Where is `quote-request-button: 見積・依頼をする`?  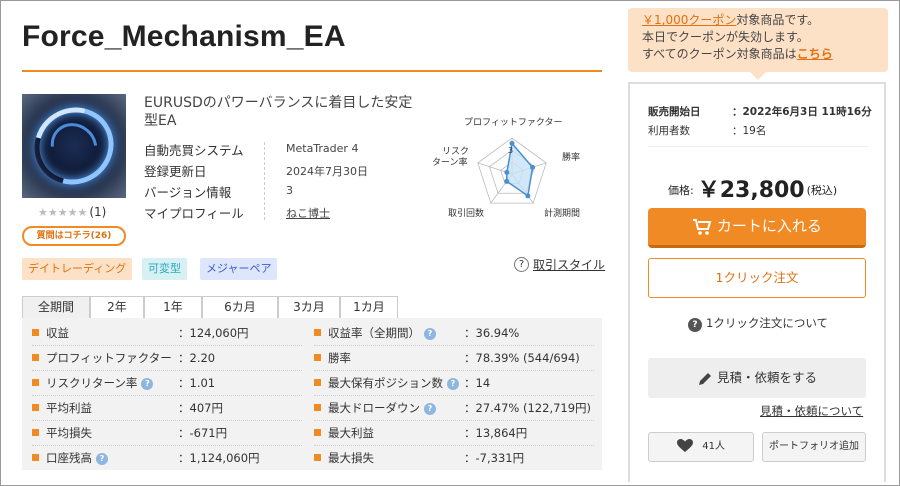
quote-request-button: 見積・依頼をする is located at coordinates (757, 378).